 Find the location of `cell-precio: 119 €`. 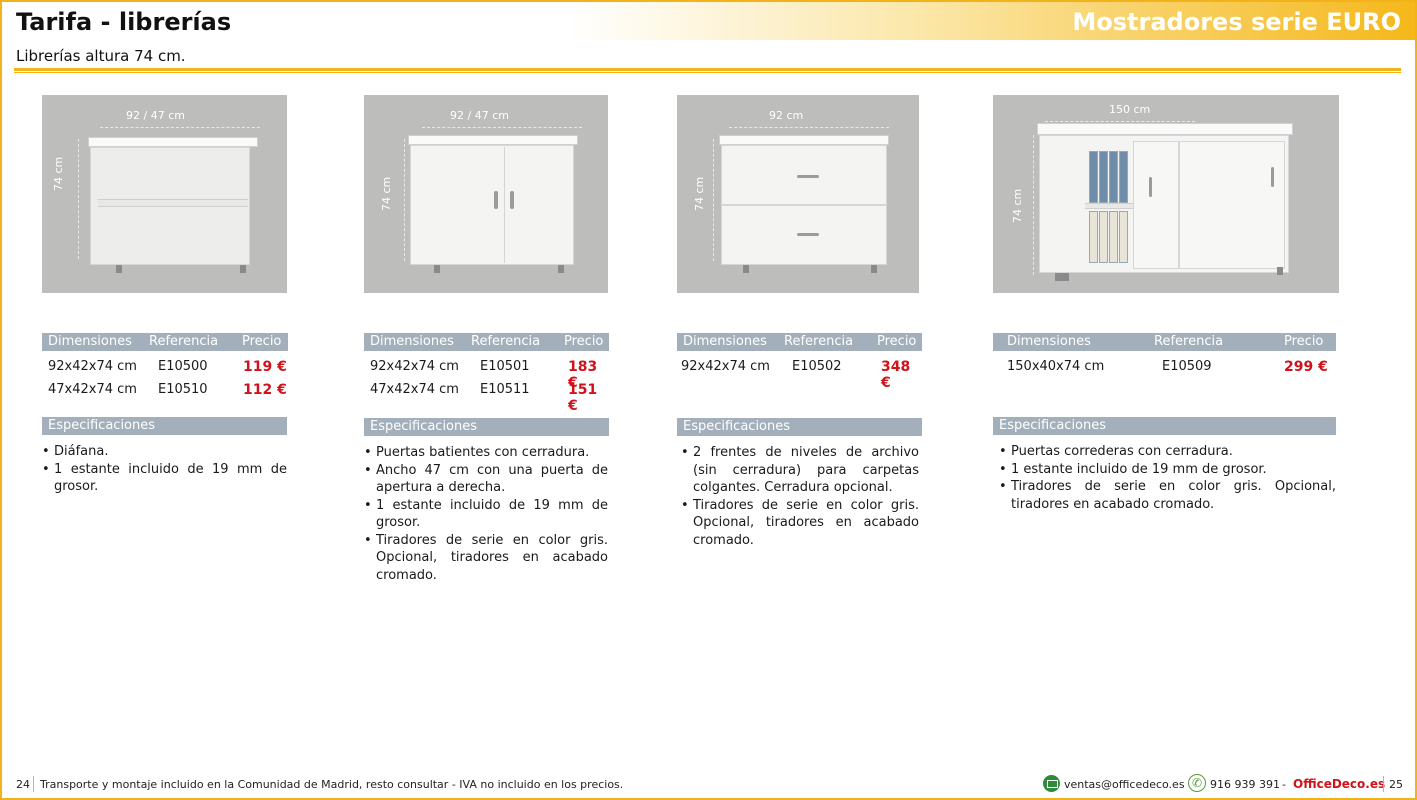

cell-precio: 119 € is located at coordinates (265, 367).